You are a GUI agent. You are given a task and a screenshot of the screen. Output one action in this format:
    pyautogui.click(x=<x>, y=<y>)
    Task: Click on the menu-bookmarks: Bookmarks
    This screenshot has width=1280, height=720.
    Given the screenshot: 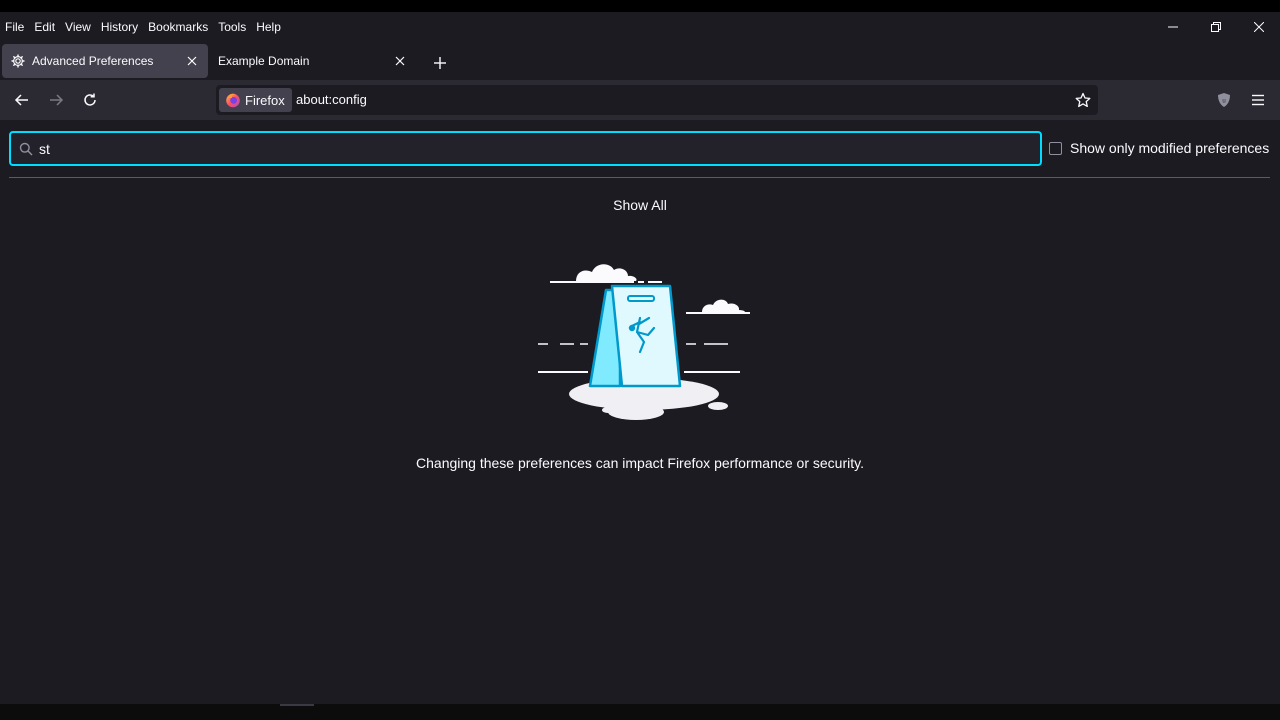 What is the action you would take?
    pyautogui.click(x=178, y=27)
    